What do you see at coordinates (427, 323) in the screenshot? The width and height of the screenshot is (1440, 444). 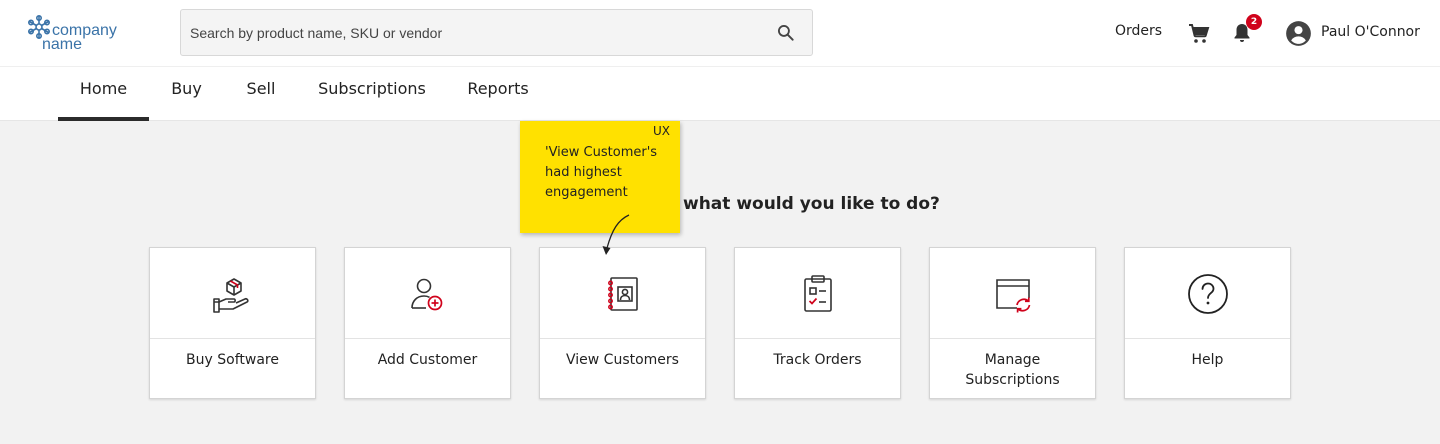 I see `card-add-customer: Add Customer` at bounding box center [427, 323].